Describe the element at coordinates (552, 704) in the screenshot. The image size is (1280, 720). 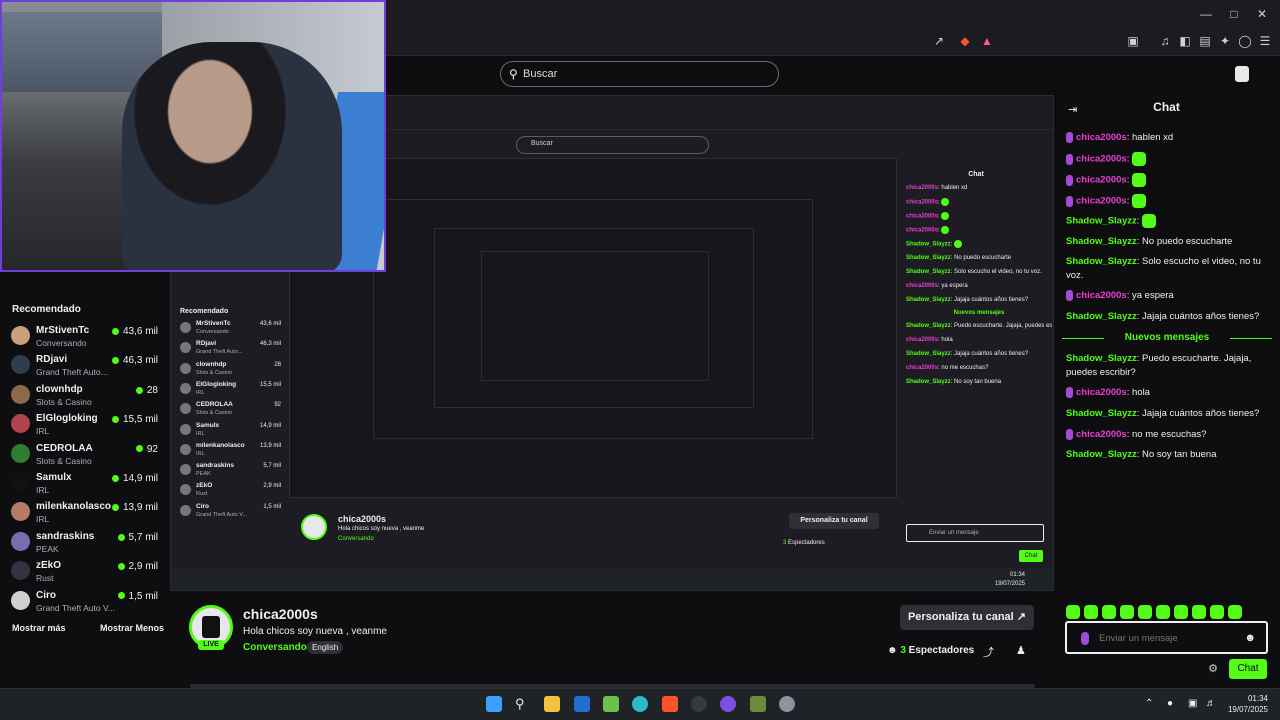
I see `file-explorer-icon` at that location.